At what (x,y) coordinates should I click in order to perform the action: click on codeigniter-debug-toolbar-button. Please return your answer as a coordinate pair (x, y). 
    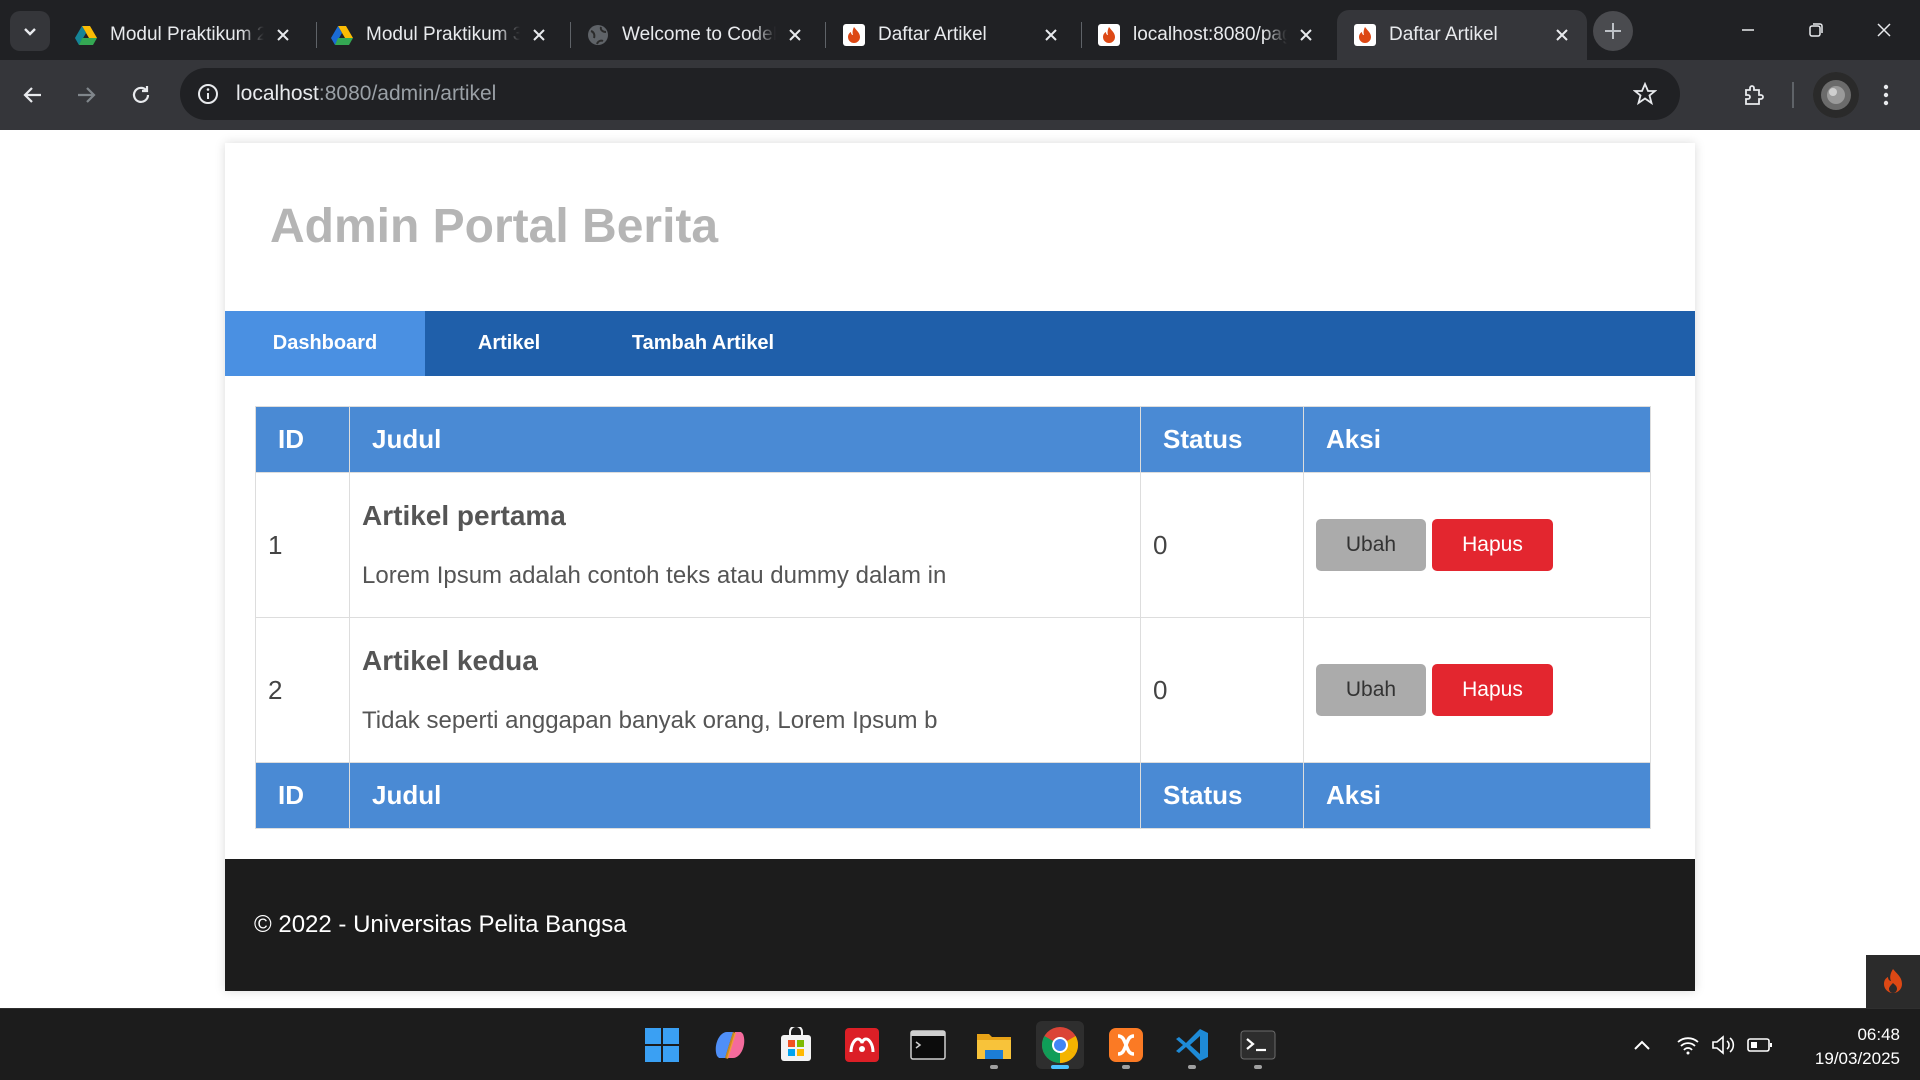
    Looking at the image, I should click on (1893, 981).